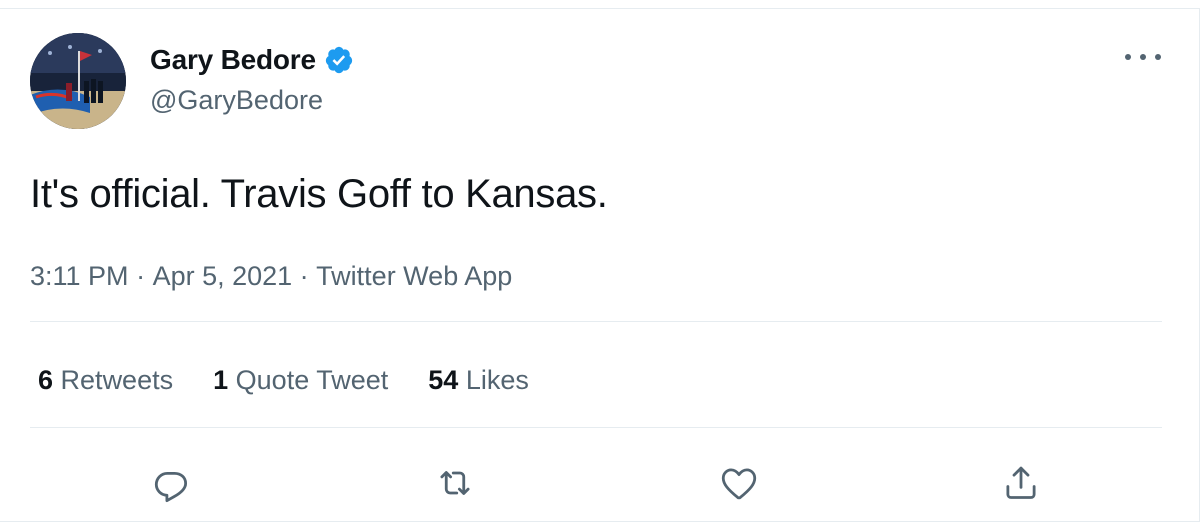  Describe the element at coordinates (236, 100) in the screenshot. I see `user-handle: @GaryBedore` at that location.